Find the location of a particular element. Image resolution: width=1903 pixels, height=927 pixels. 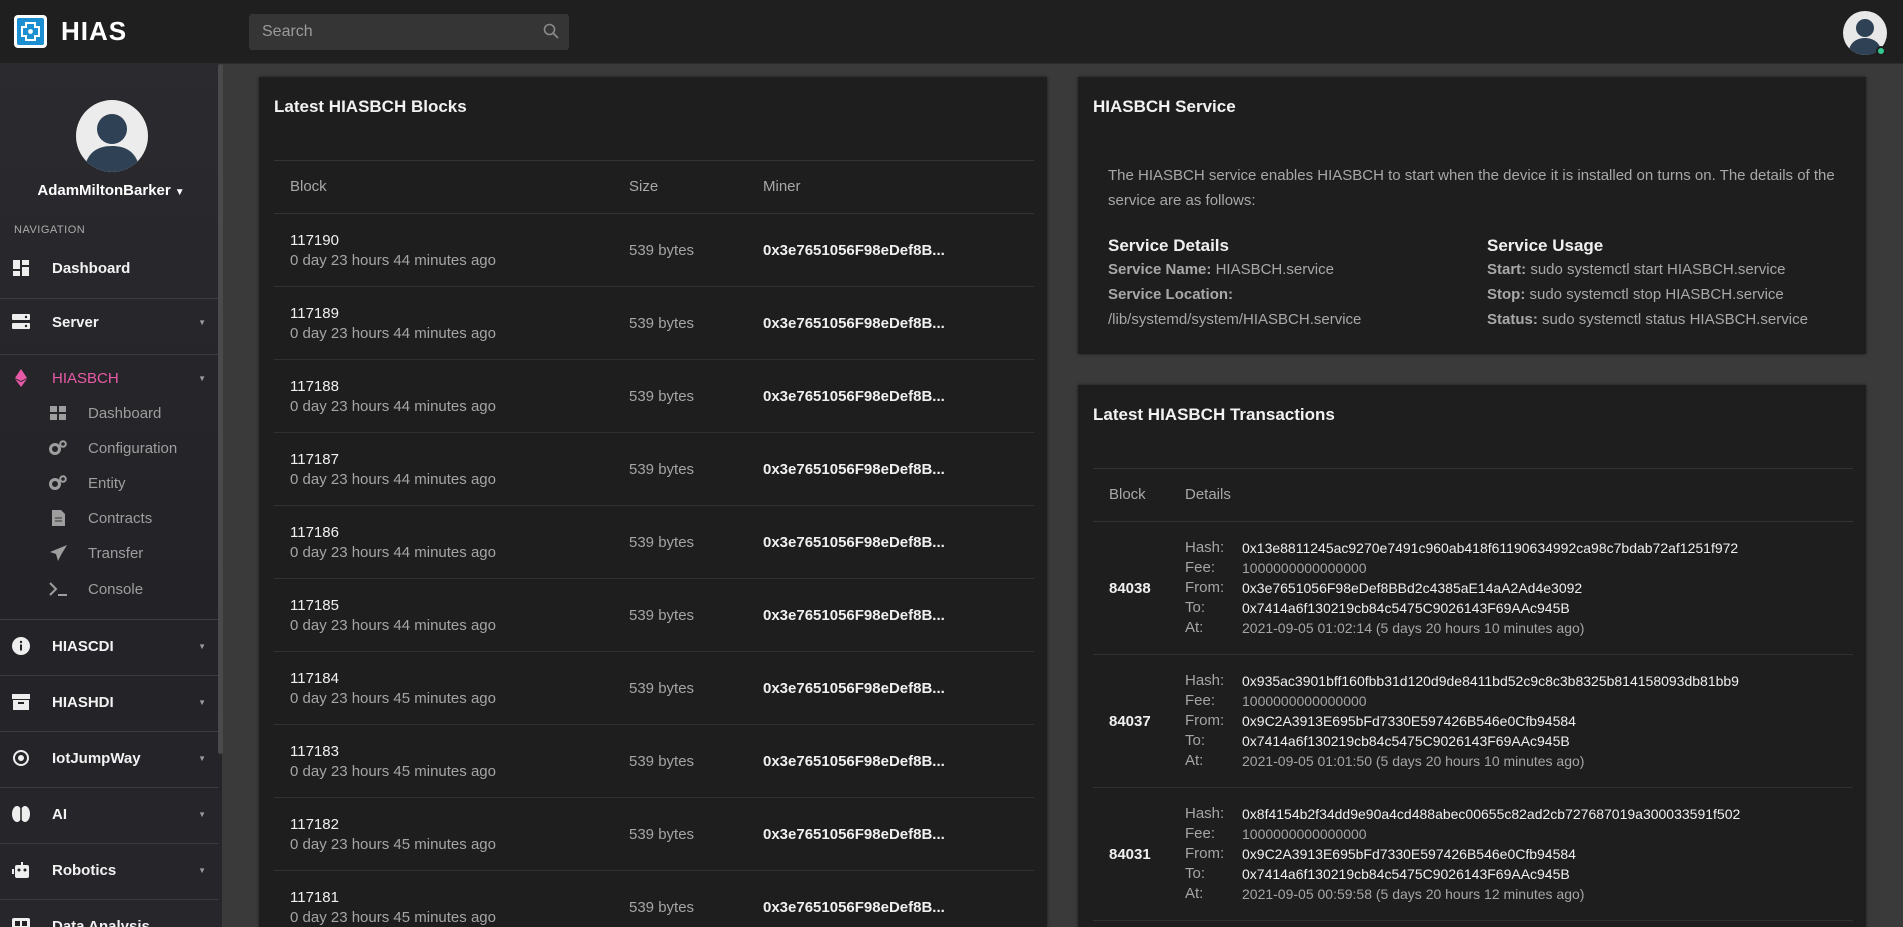

sidebar-subitem-console: Console is located at coordinates (109, 589).